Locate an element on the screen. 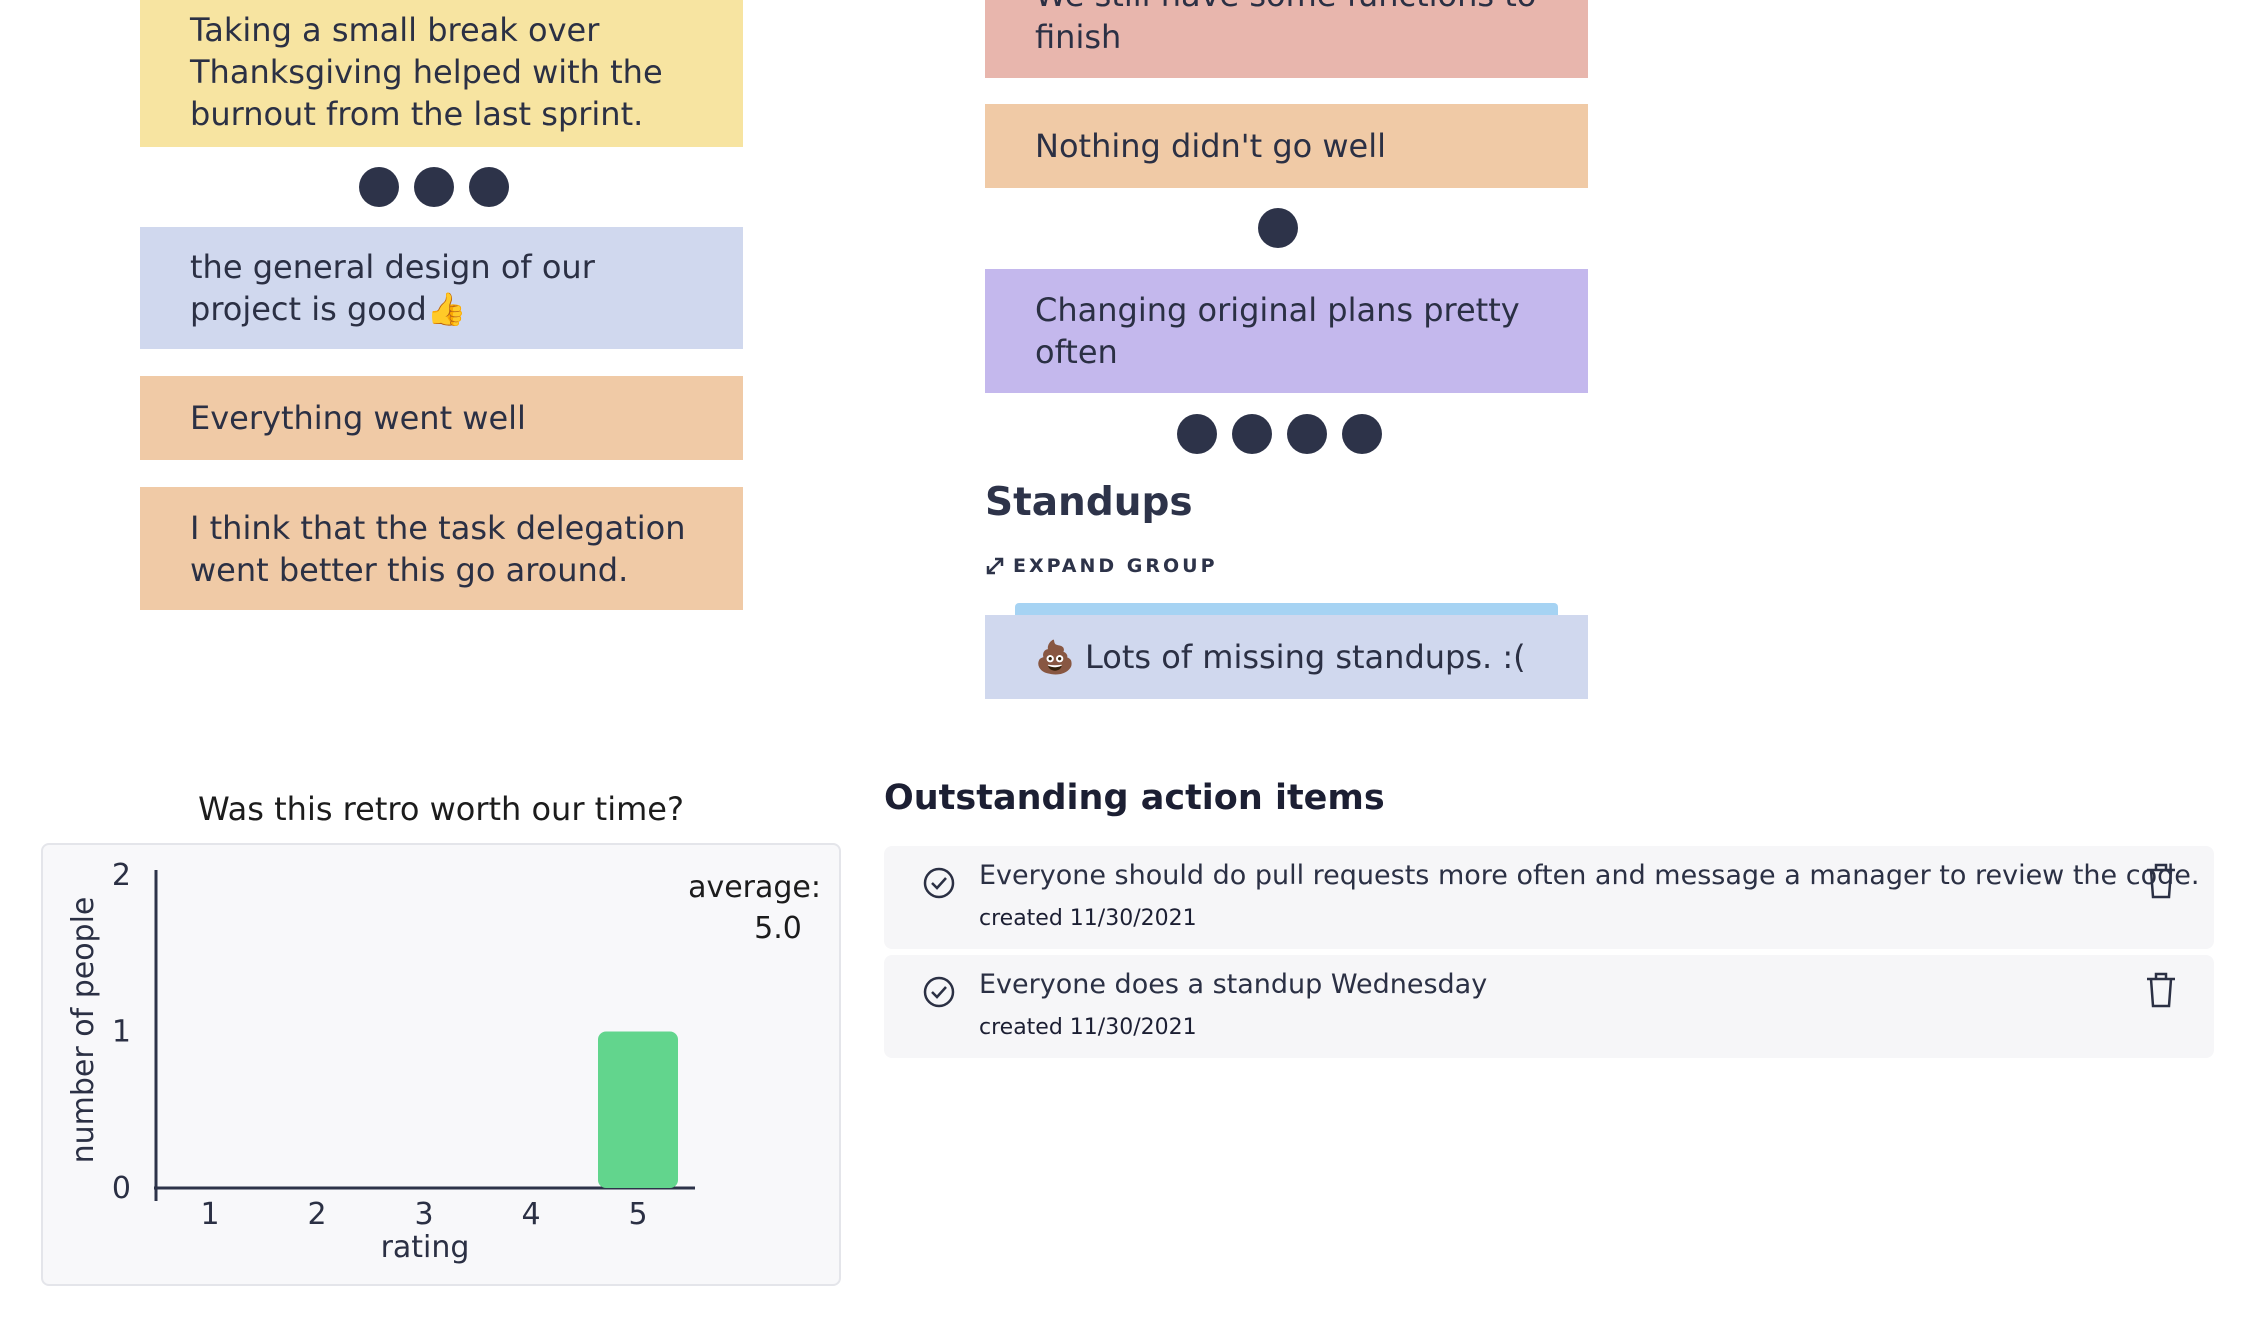 The height and width of the screenshot is (1342, 2248). card-text: 💩 Lots of missing standups. :( is located at coordinates (1280, 657).